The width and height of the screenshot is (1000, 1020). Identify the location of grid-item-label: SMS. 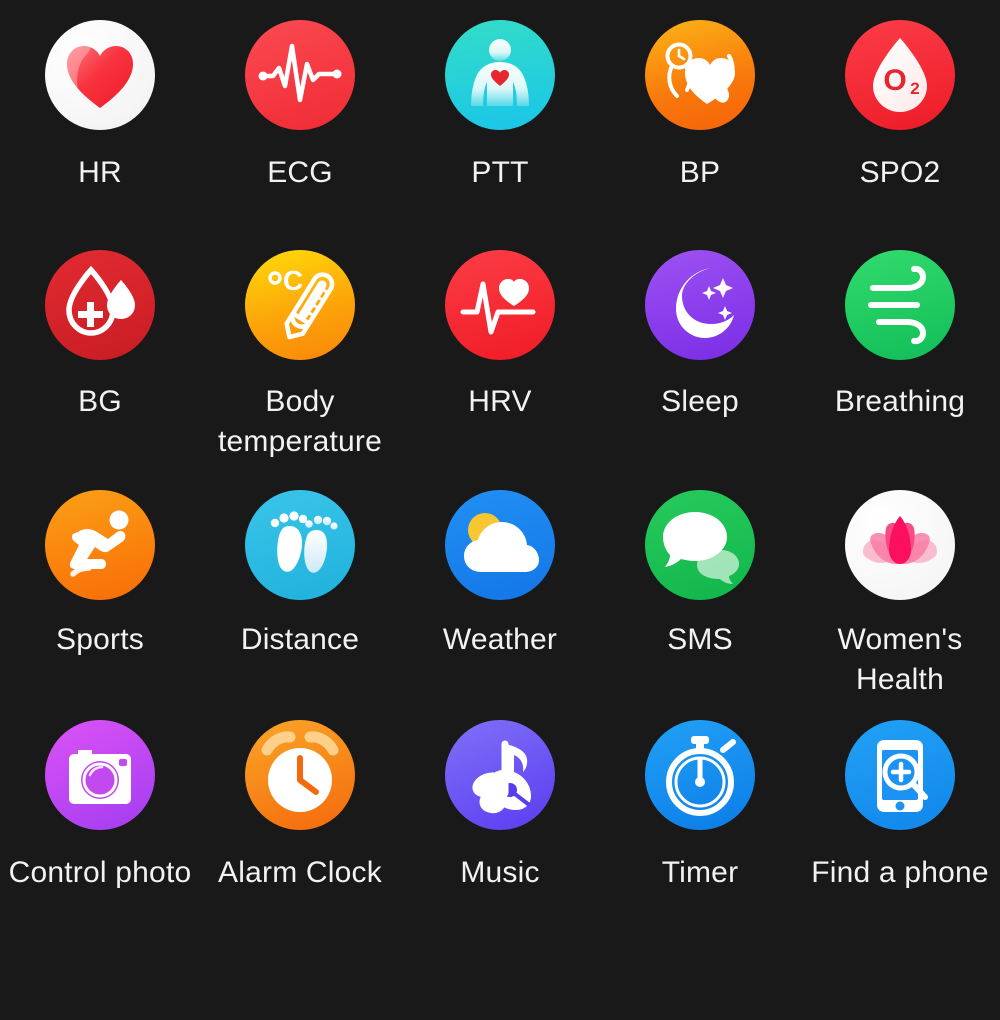
(700, 639).